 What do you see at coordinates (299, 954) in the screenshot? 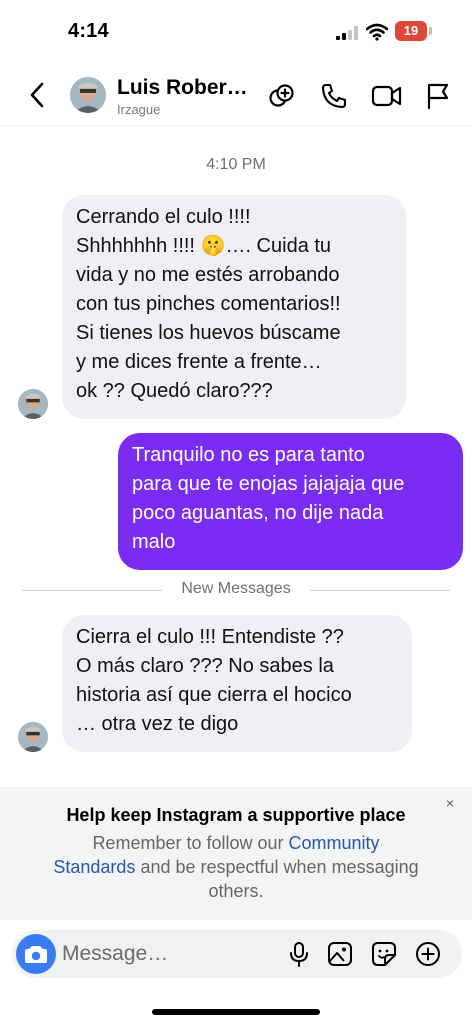
I see `microphone-icon` at bounding box center [299, 954].